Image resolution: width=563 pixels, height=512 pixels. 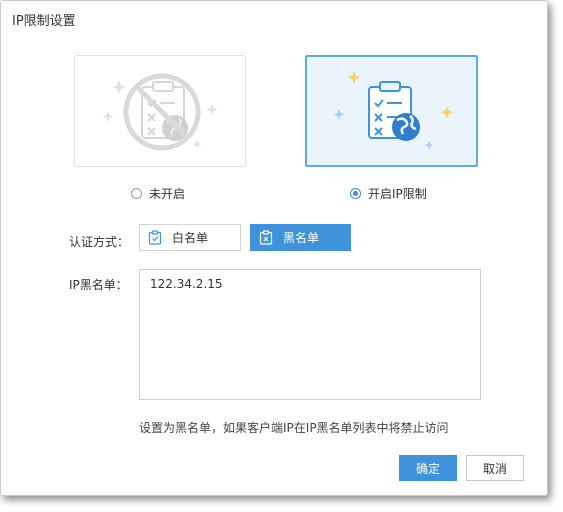 I want to click on disabled-clipboard-globe-icon, so click(x=160, y=112).